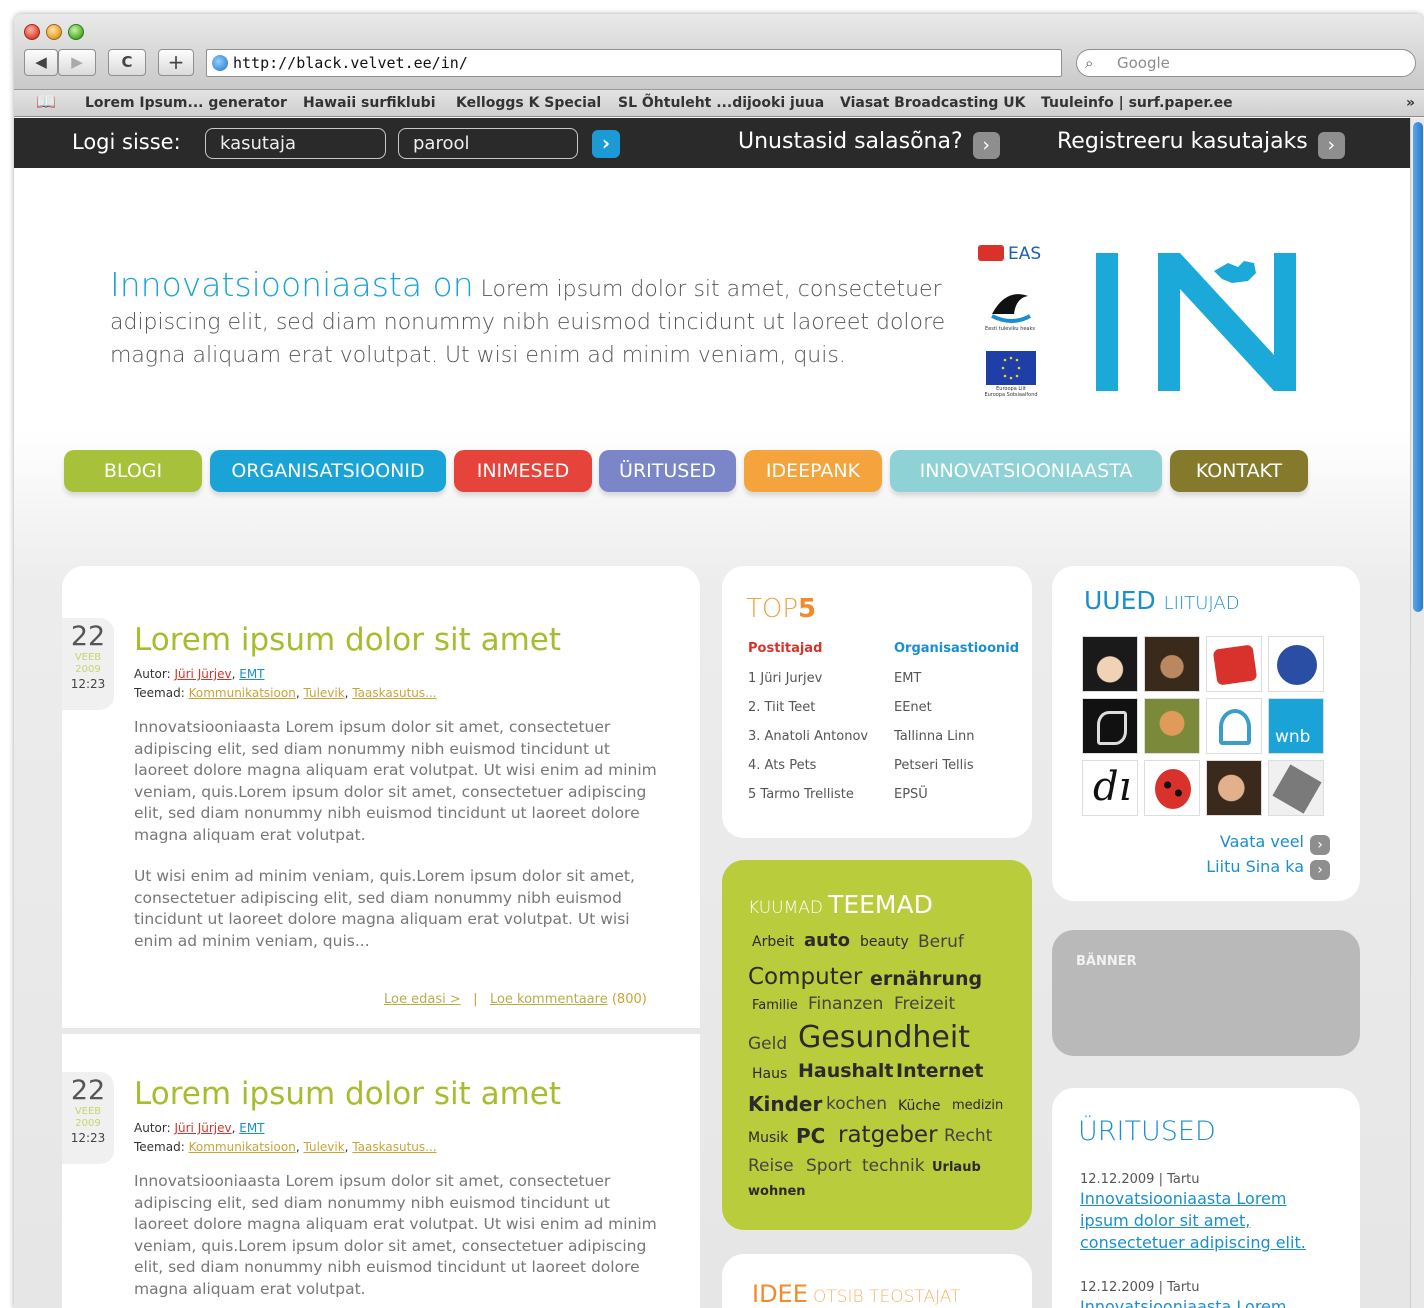  What do you see at coordinates (808, 794) in the screenshot?
I see `poster-item: 5 Tarmo Trelliste` at bounding box center [808, 794].